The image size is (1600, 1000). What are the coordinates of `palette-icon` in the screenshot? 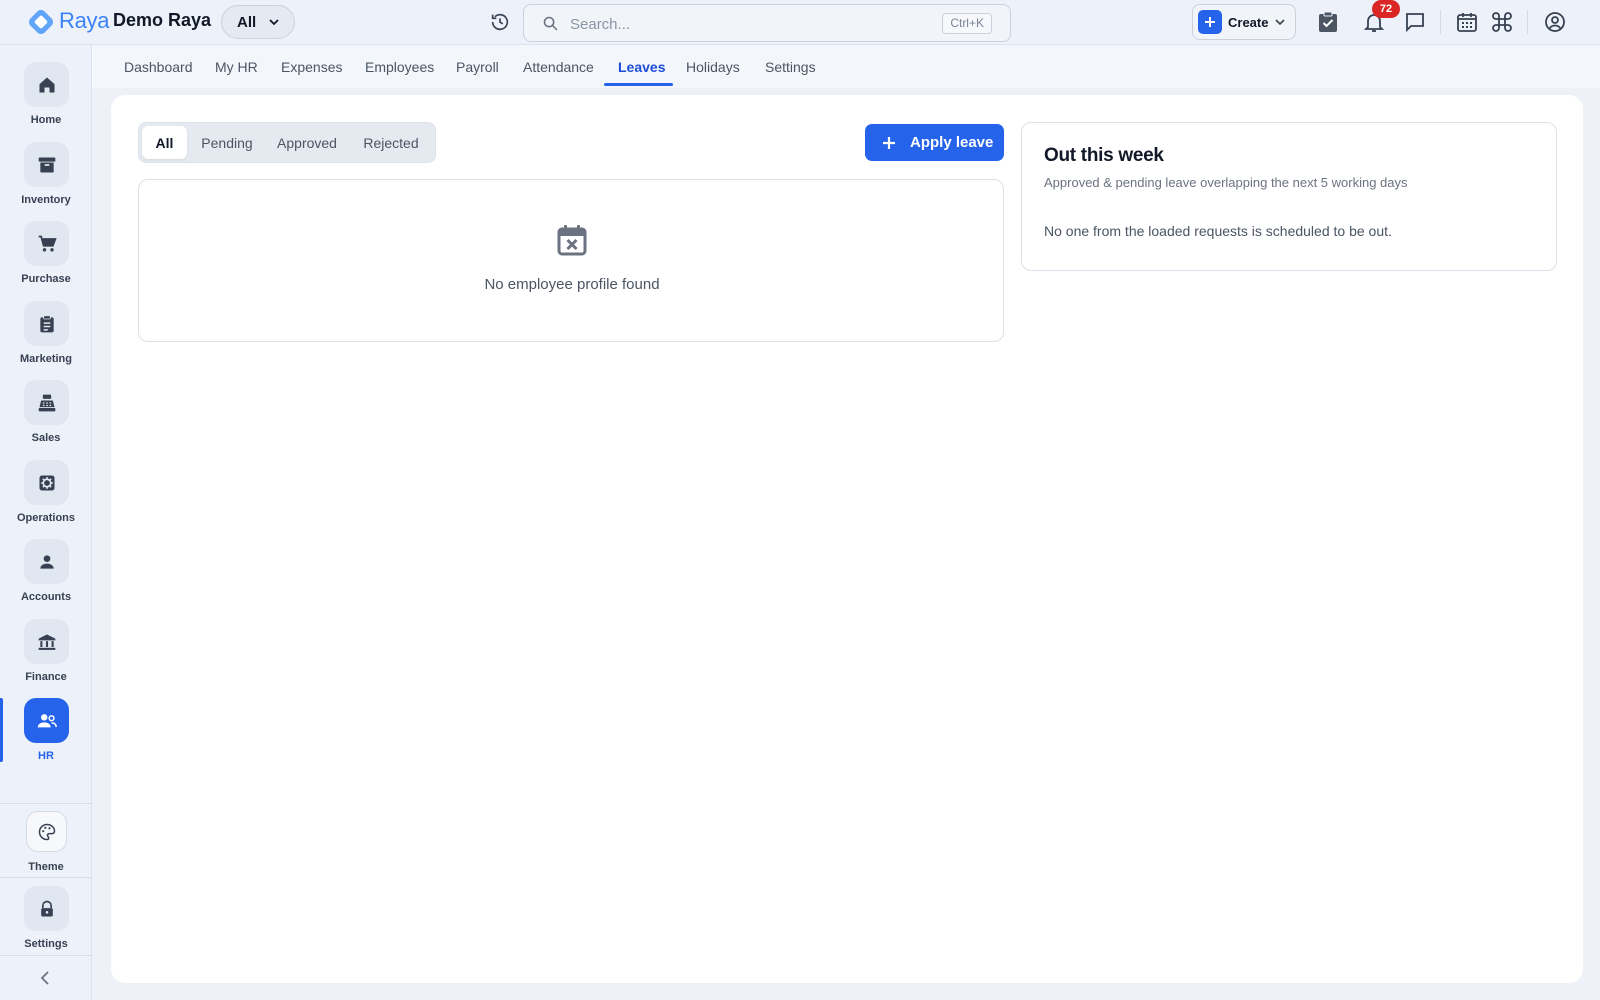 It's located at (46, 831).